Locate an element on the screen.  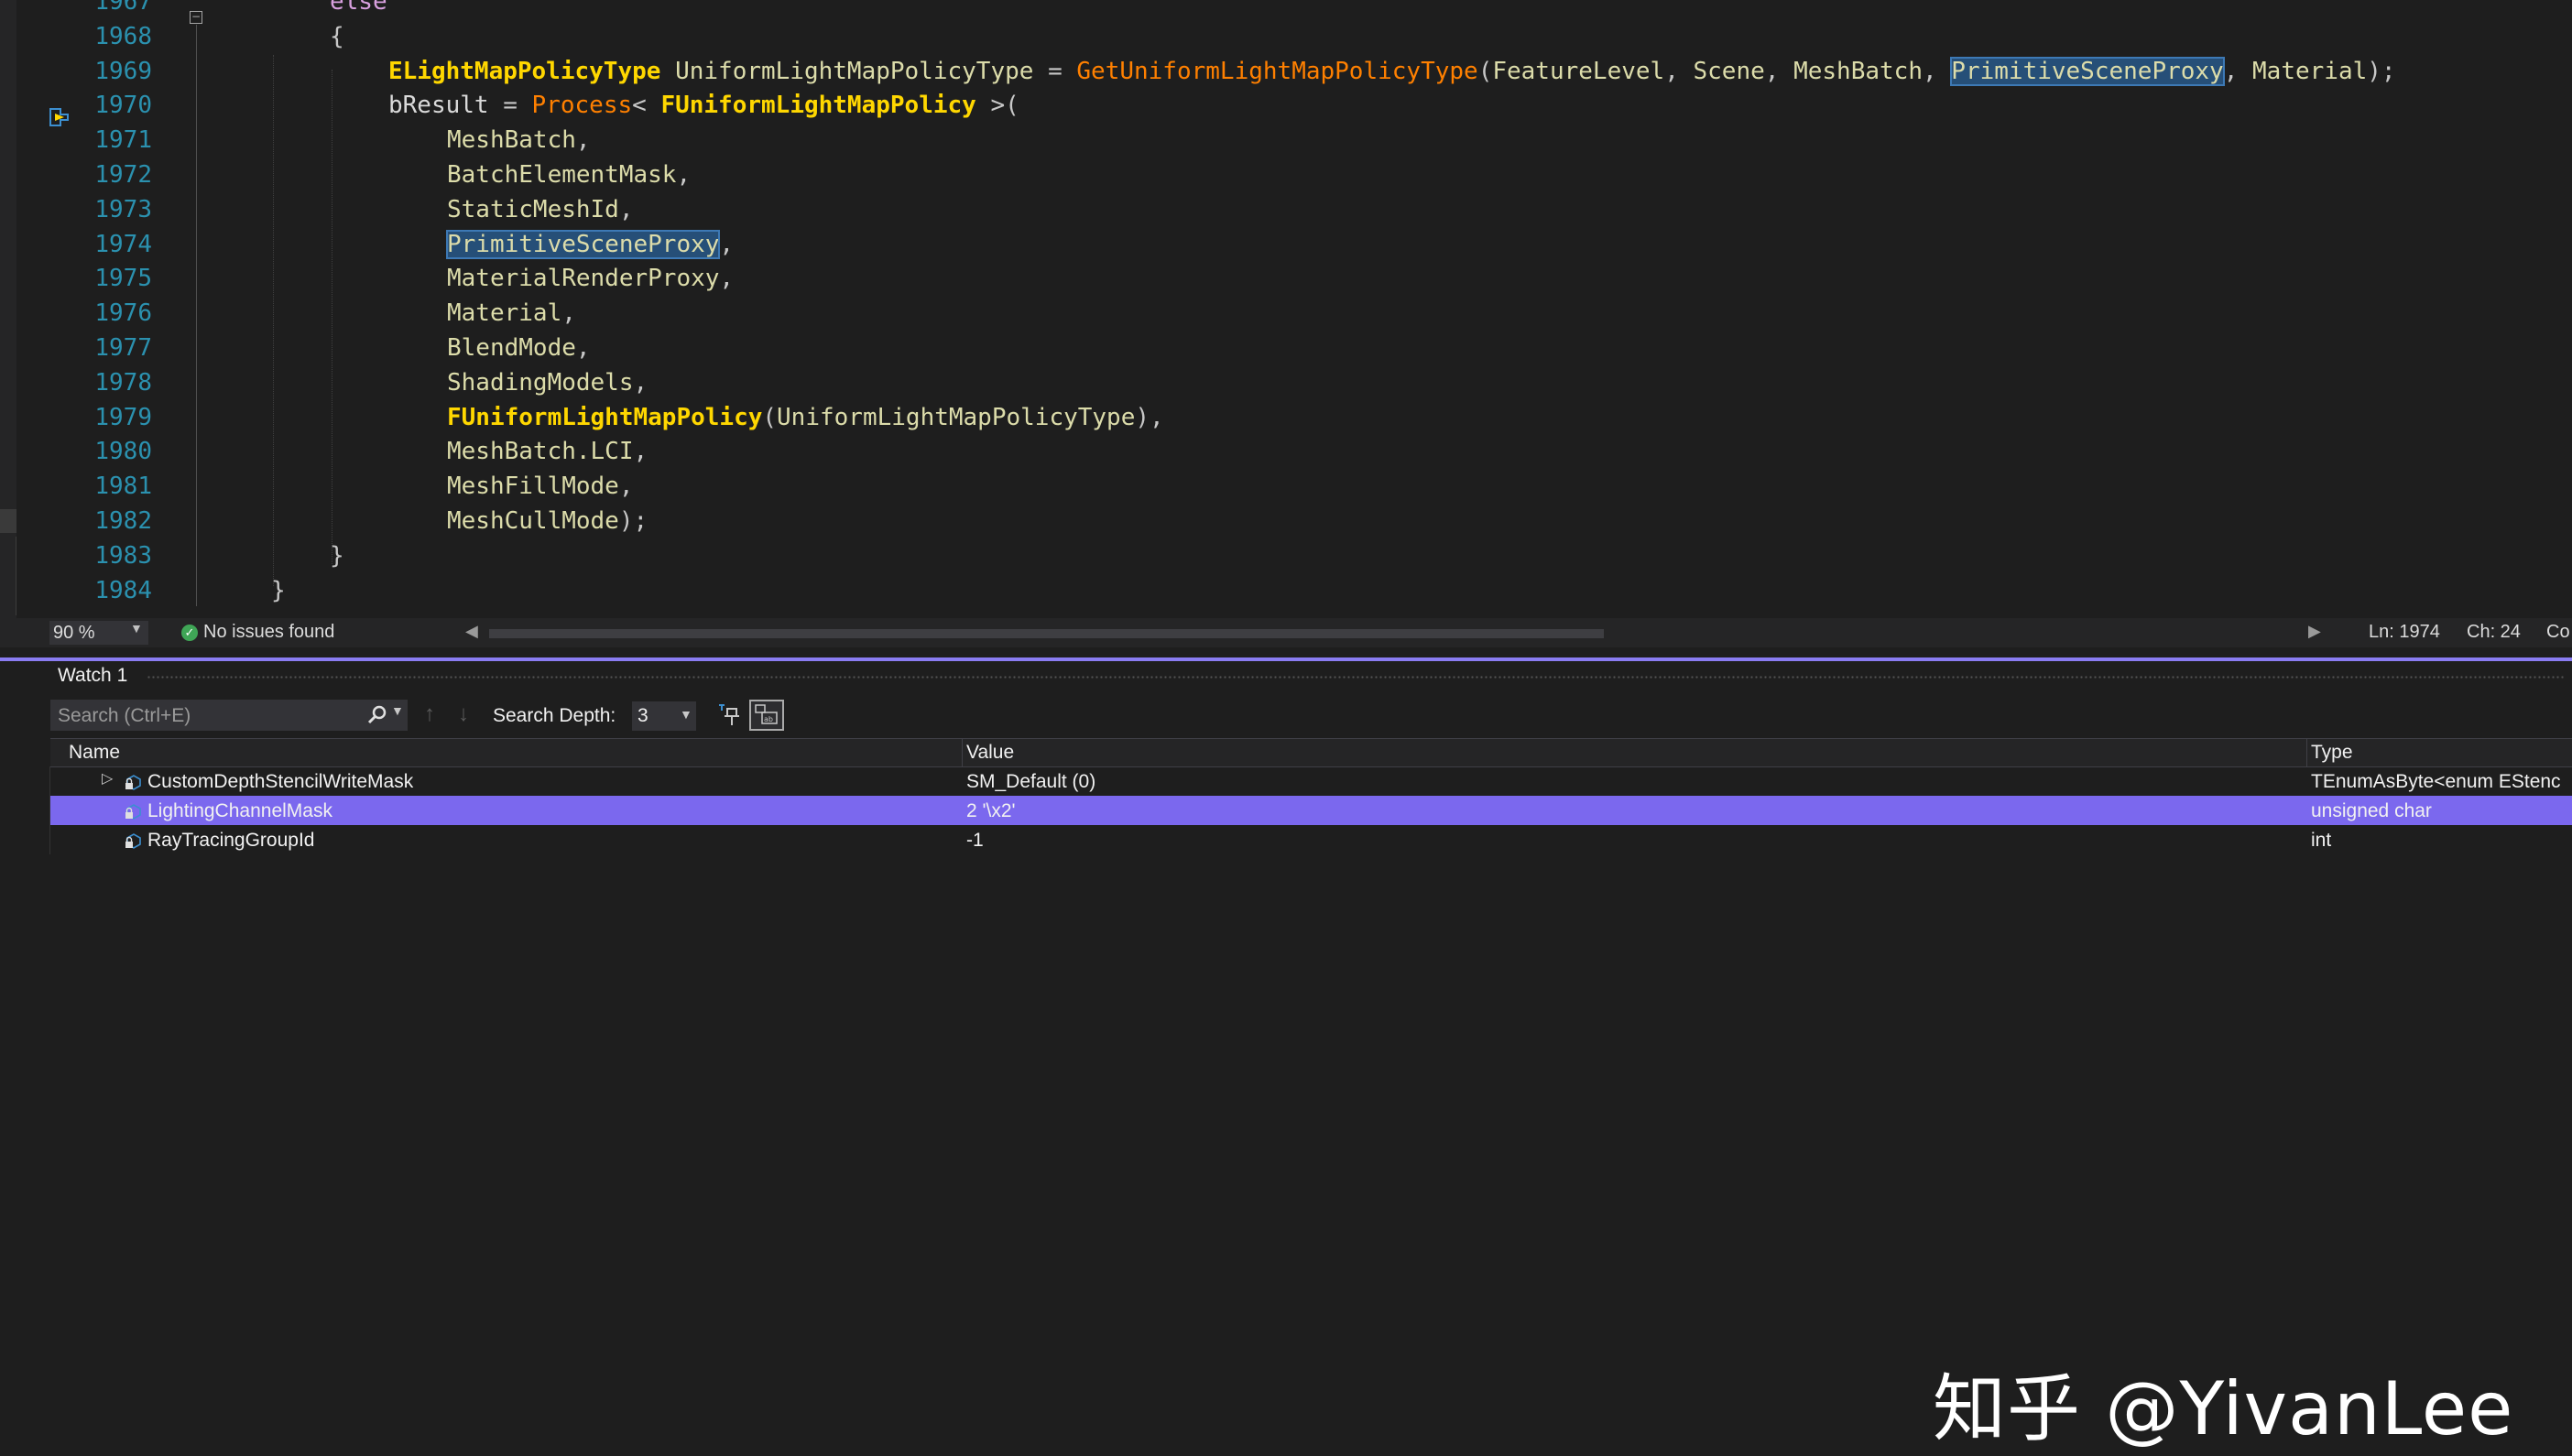
column-header-name: Name is located at coordinates (94, 753).